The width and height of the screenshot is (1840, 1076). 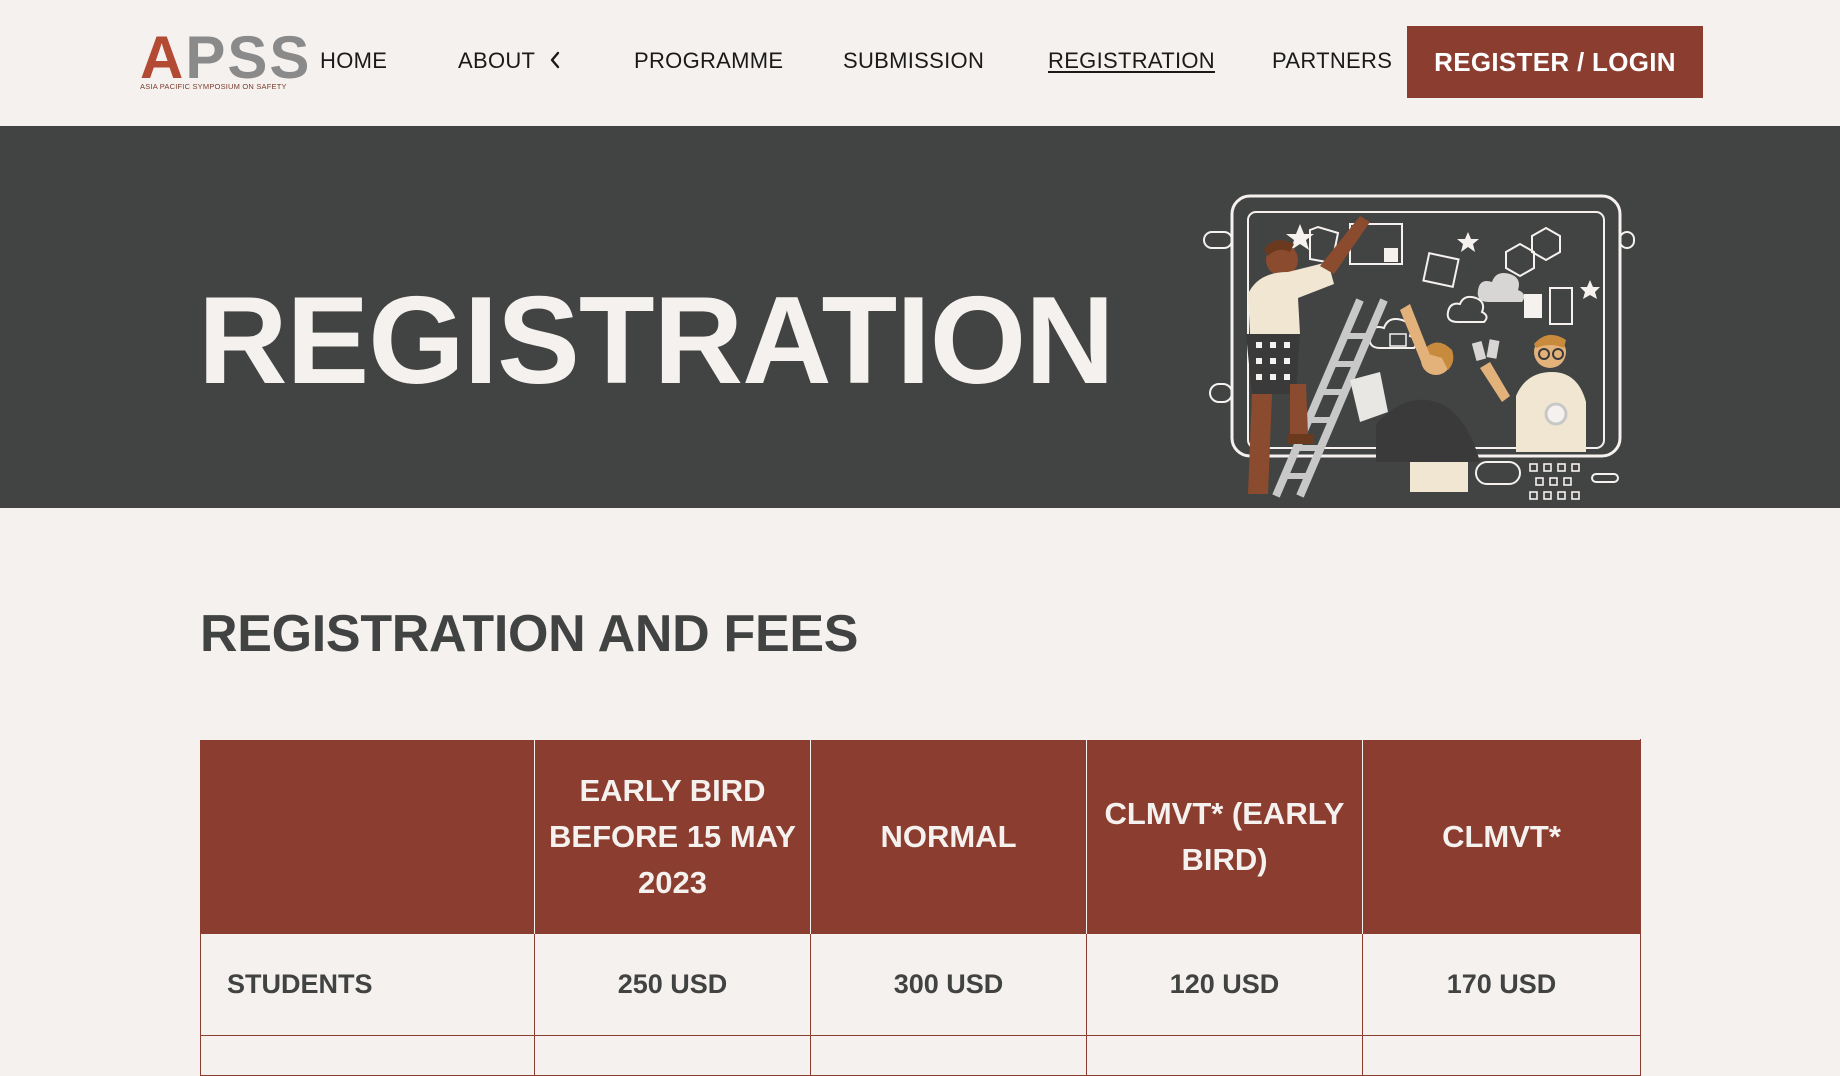 What do you see at coordinates (1501, 836) in the screenshot?
I see `column-header-clmvt: CLMVT*` at bounding box center [1501, 836].